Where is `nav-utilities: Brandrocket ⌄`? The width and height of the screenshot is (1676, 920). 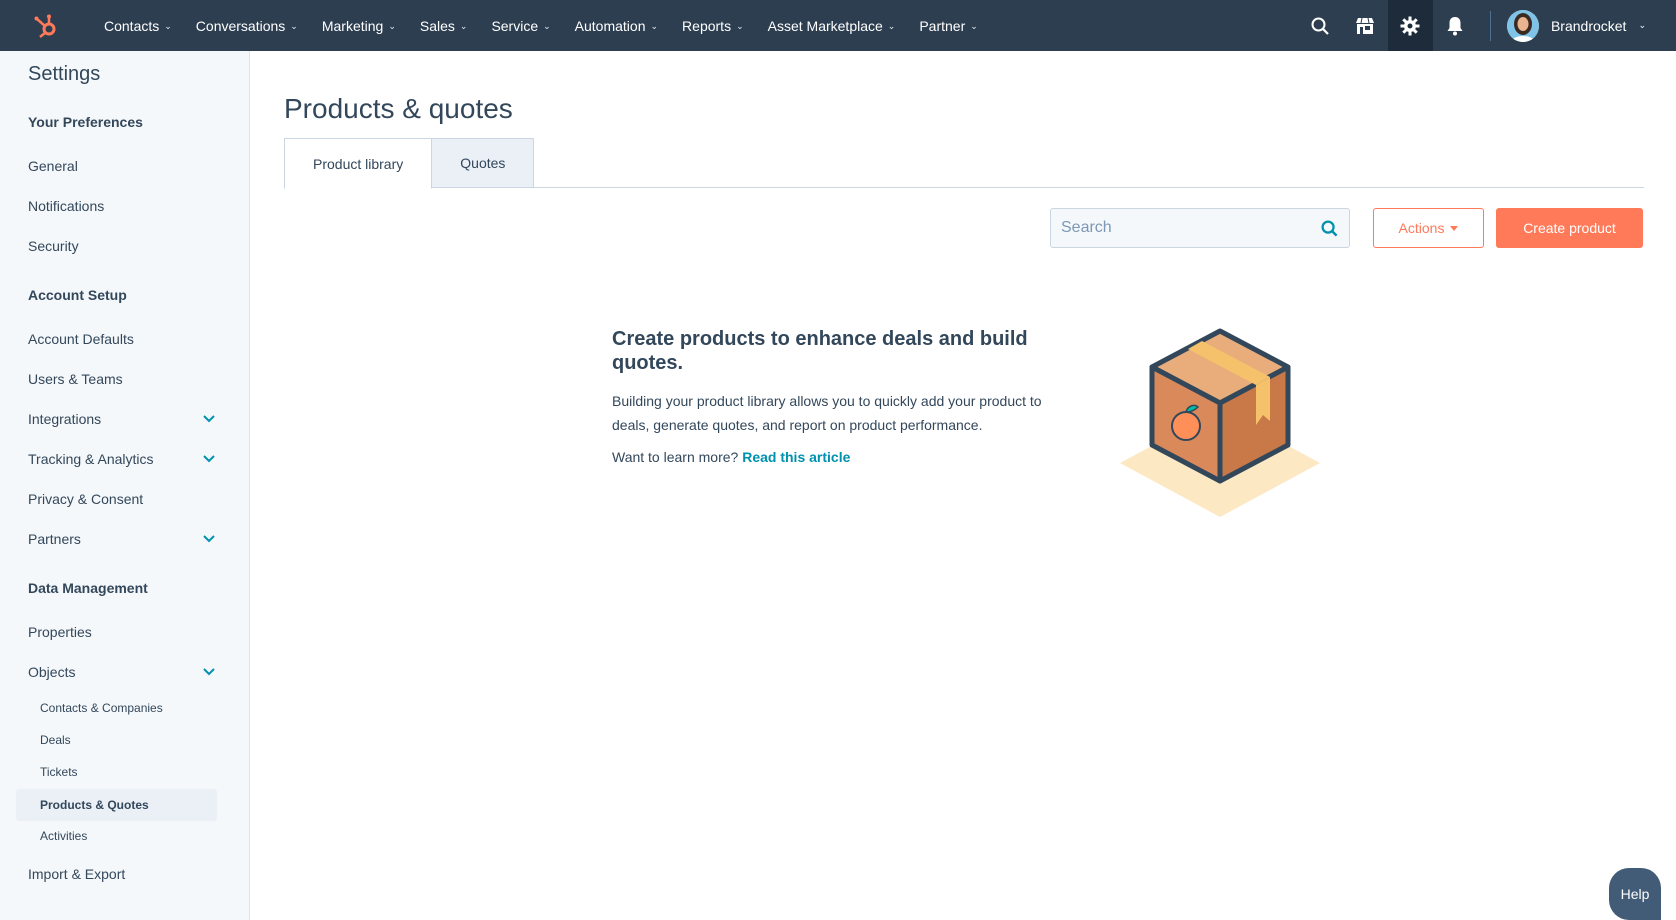
nav-utilities: Brandrocket ⌄ is located at coordinates (1487, 25).